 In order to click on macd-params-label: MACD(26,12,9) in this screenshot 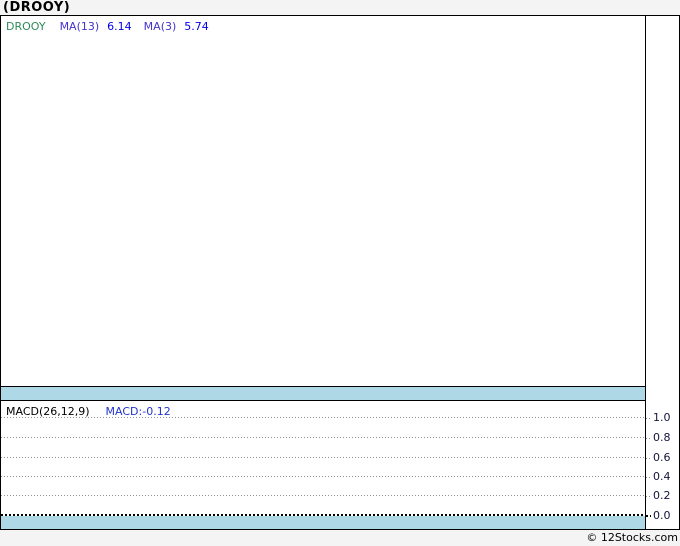, I will do `click(48, 411)`.